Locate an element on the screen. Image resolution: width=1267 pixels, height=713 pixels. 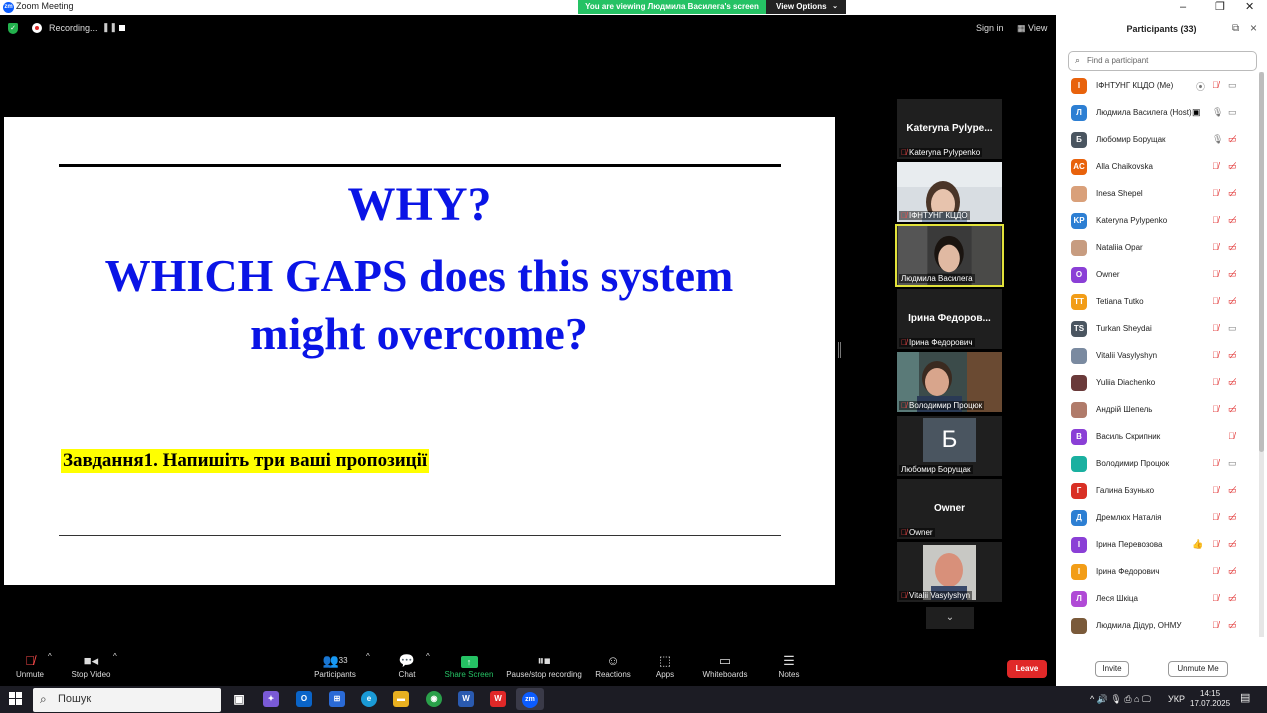
video-tile: 🎙̸ ІФНТУНГ КЦДО is located at coordinates (949, 192).